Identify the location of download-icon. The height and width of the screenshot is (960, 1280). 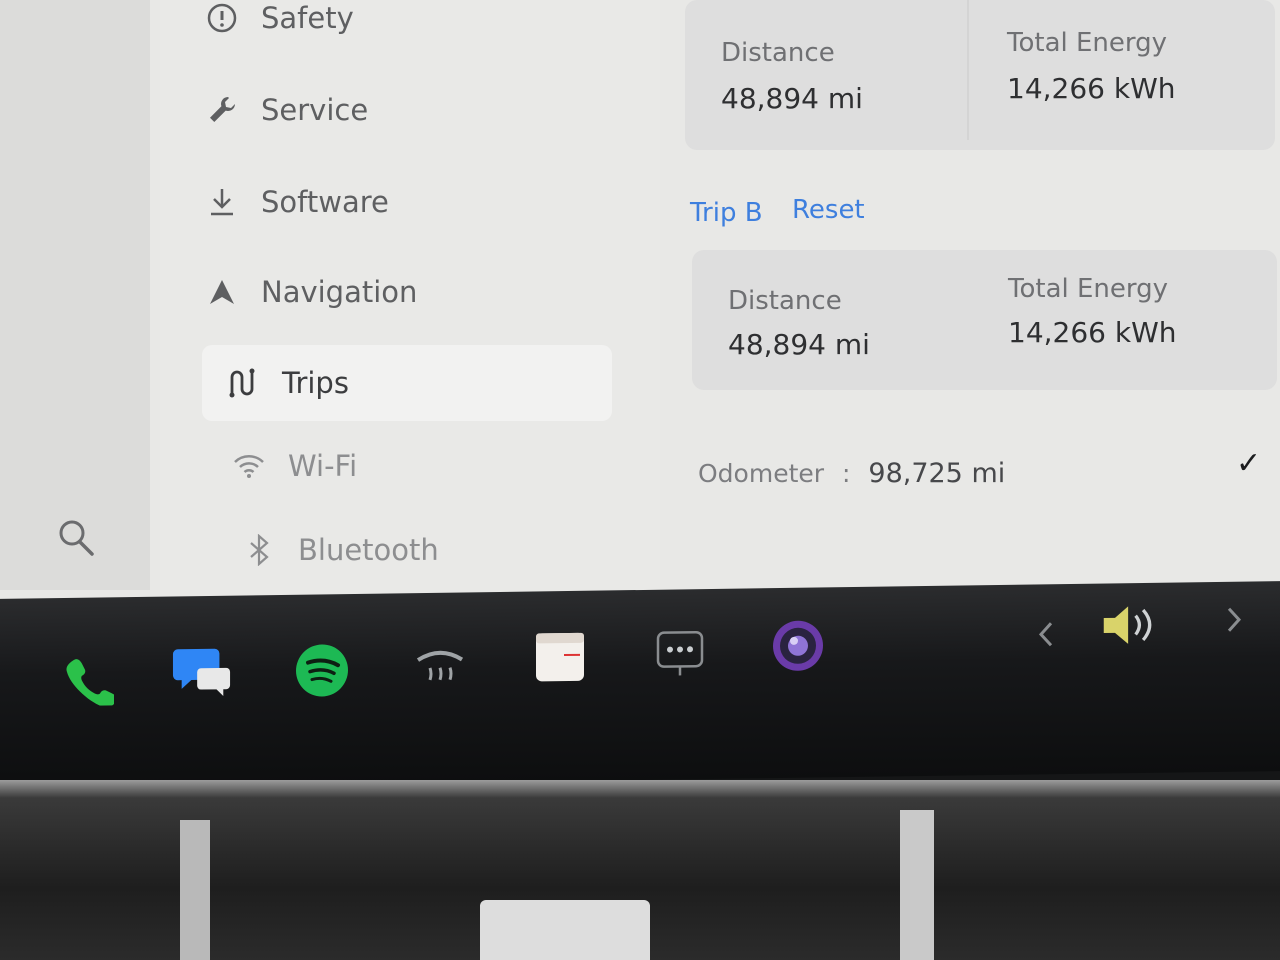
(222, 202).